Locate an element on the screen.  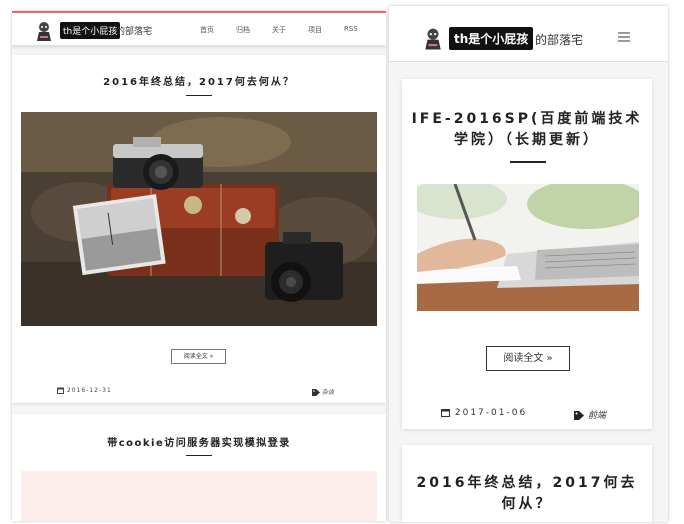
post-title: IFE-2016SP(百度前端技术学院）（长期更新） is located at coordinates (527, 130).